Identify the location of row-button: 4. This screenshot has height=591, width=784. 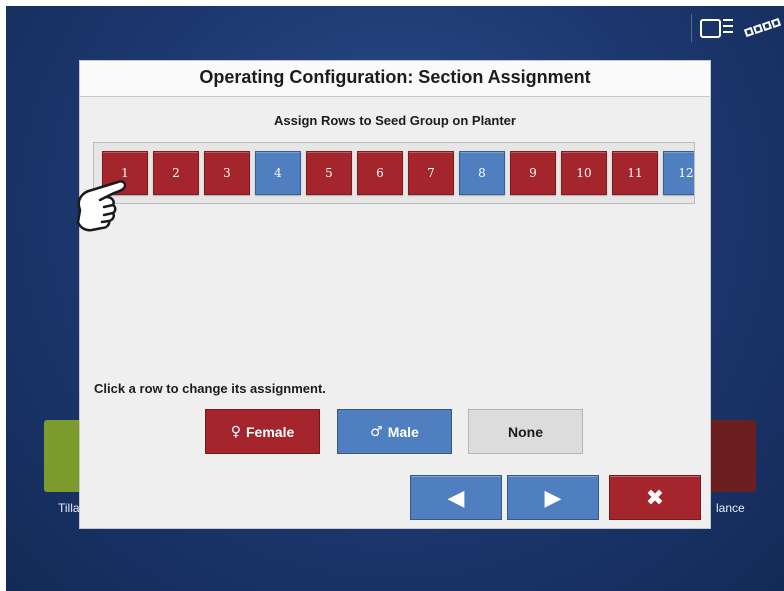
(278, 173).